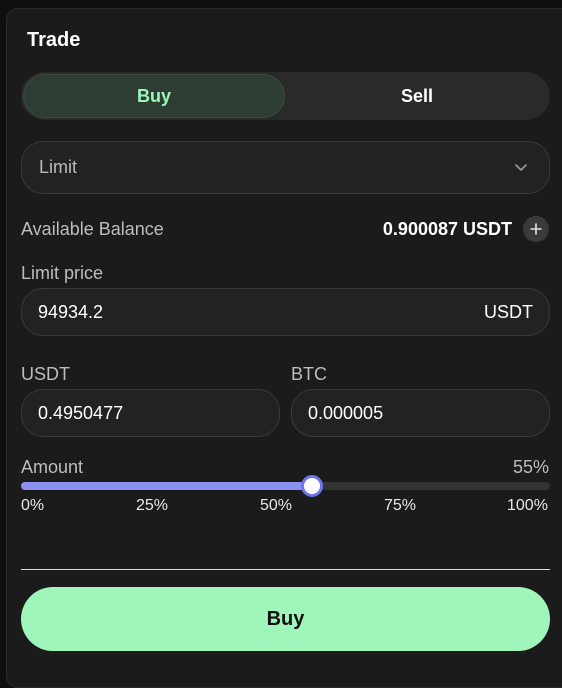  I want to click on slider-fill, so click(166, 486).